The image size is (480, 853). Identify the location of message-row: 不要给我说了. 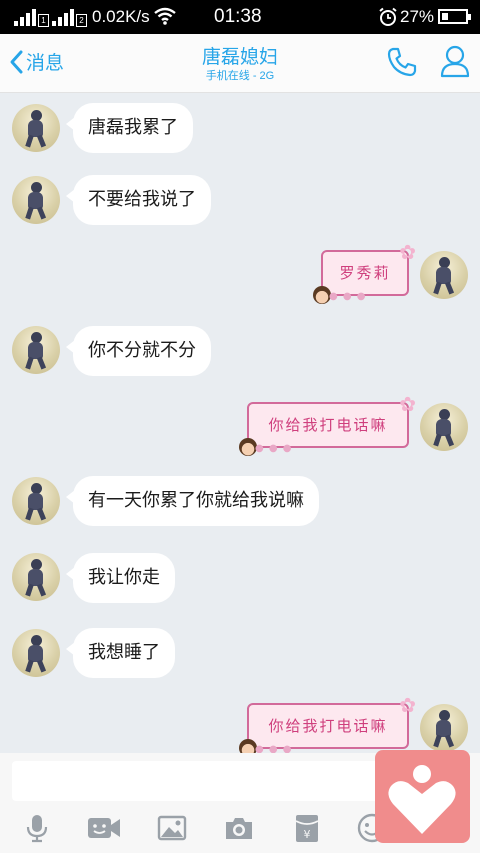
(240, 204).